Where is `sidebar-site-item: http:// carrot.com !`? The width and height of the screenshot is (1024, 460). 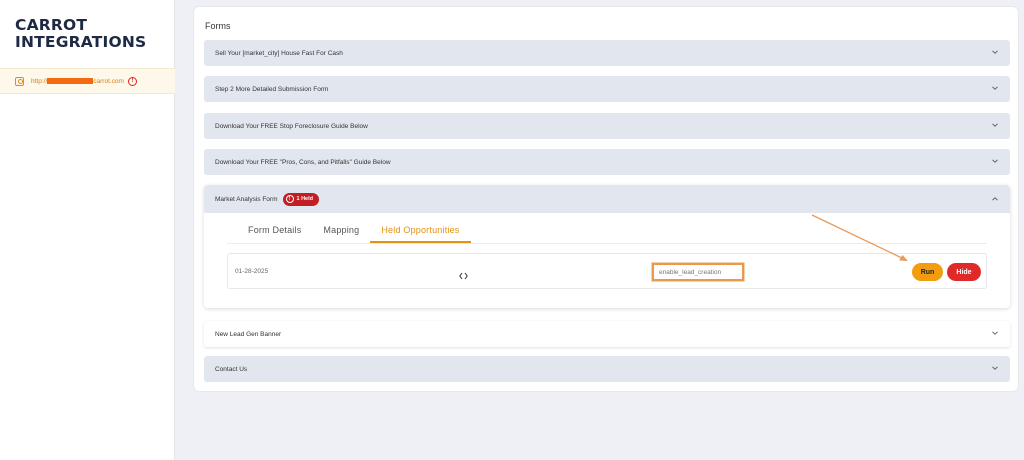
sidebar-site-item: http:// carrot.com ! is located at coordinates (87, 81).